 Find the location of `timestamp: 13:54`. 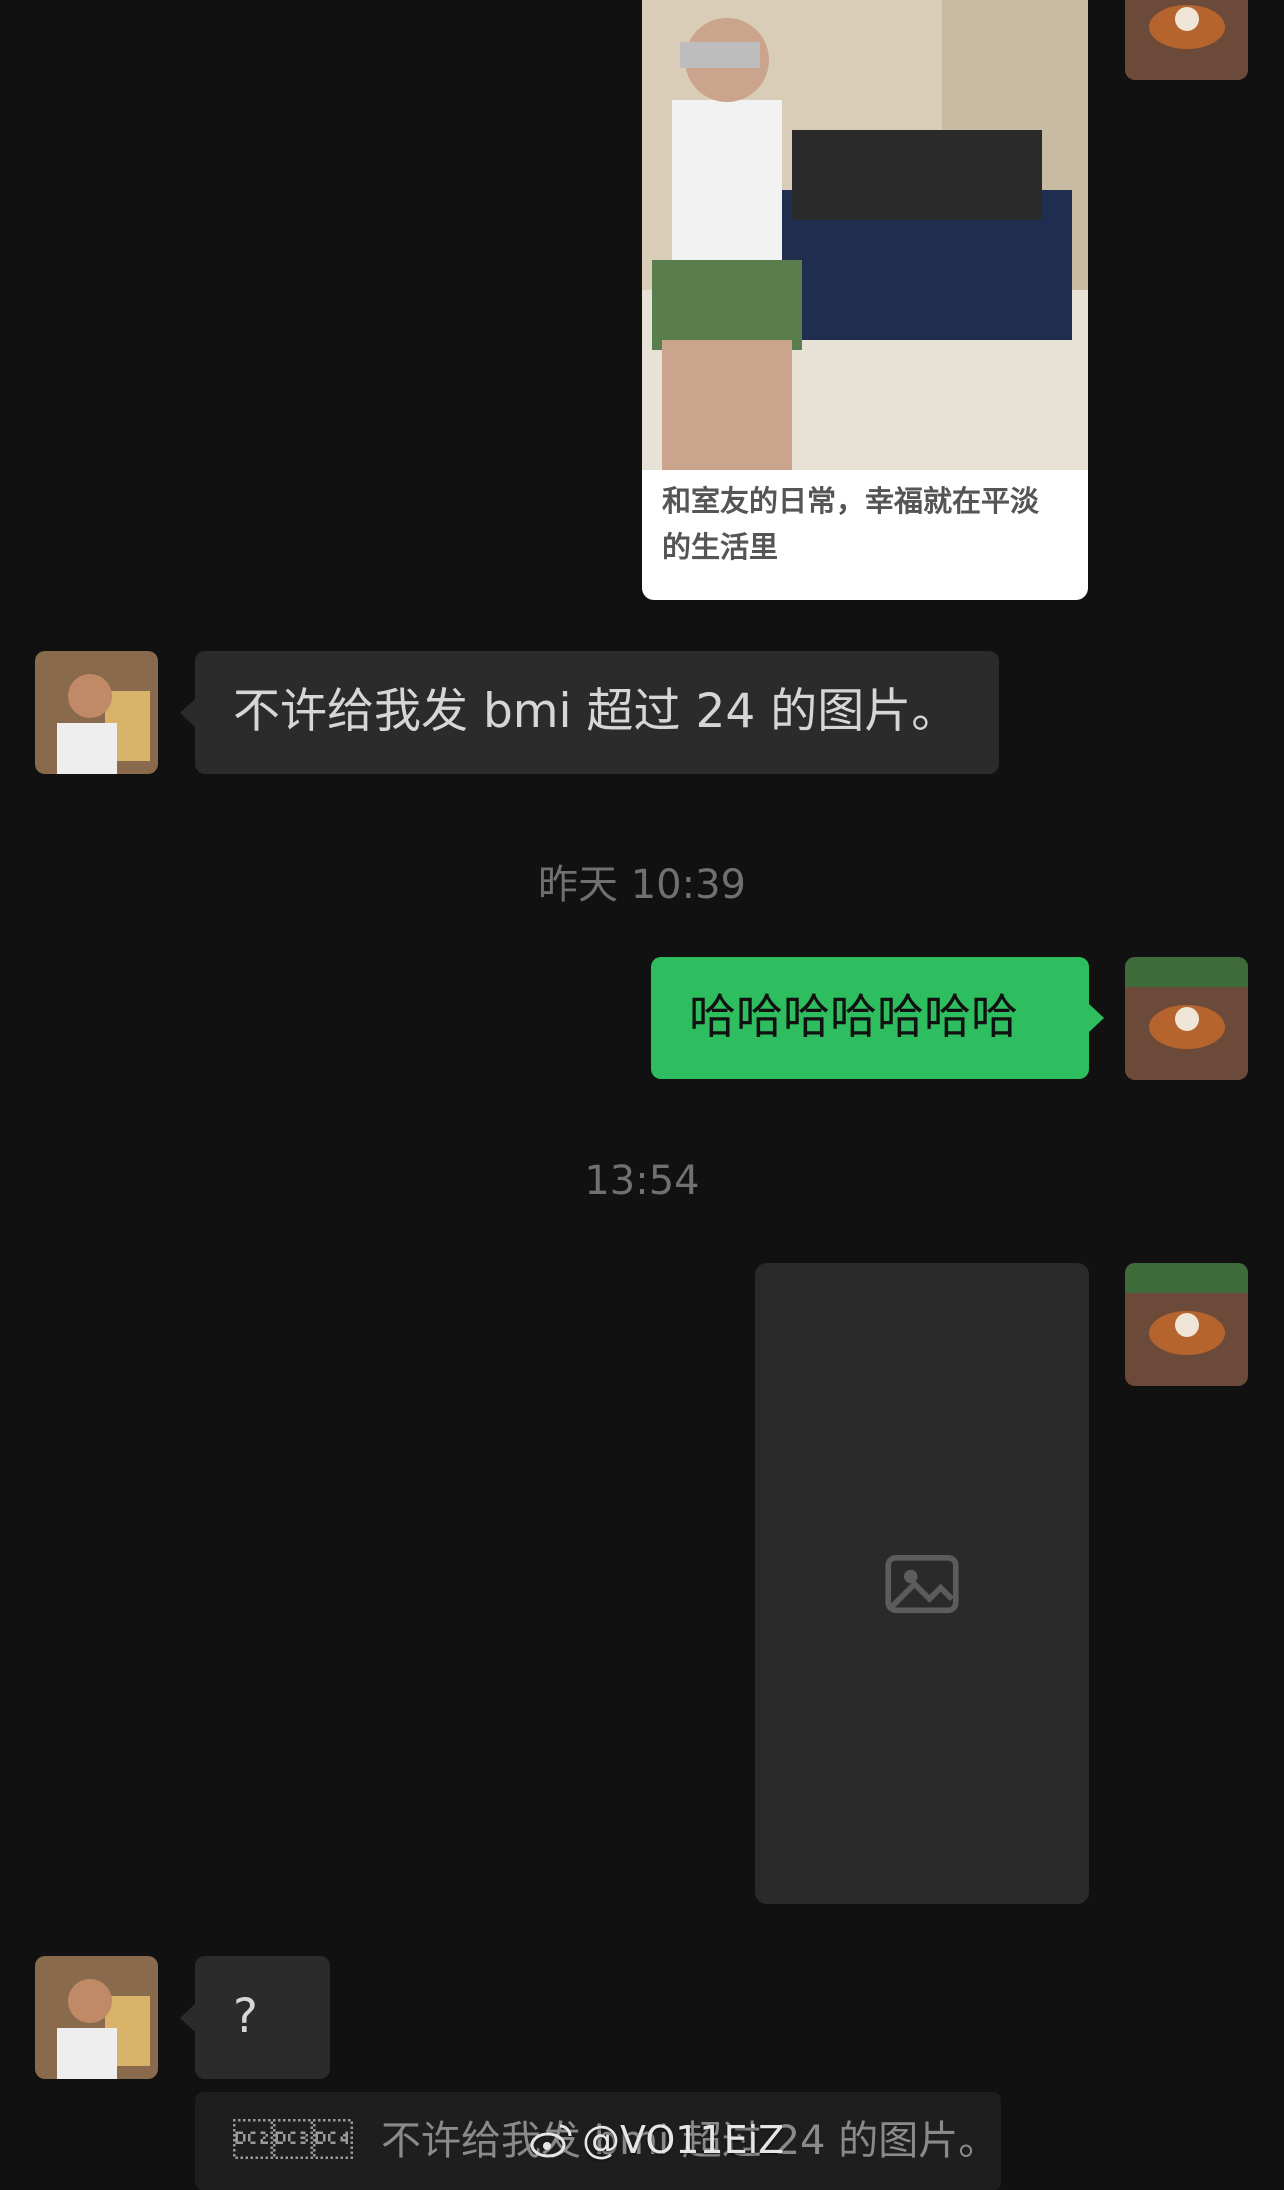

timestamp: 13:54 is located at coordinates (642, 1181).